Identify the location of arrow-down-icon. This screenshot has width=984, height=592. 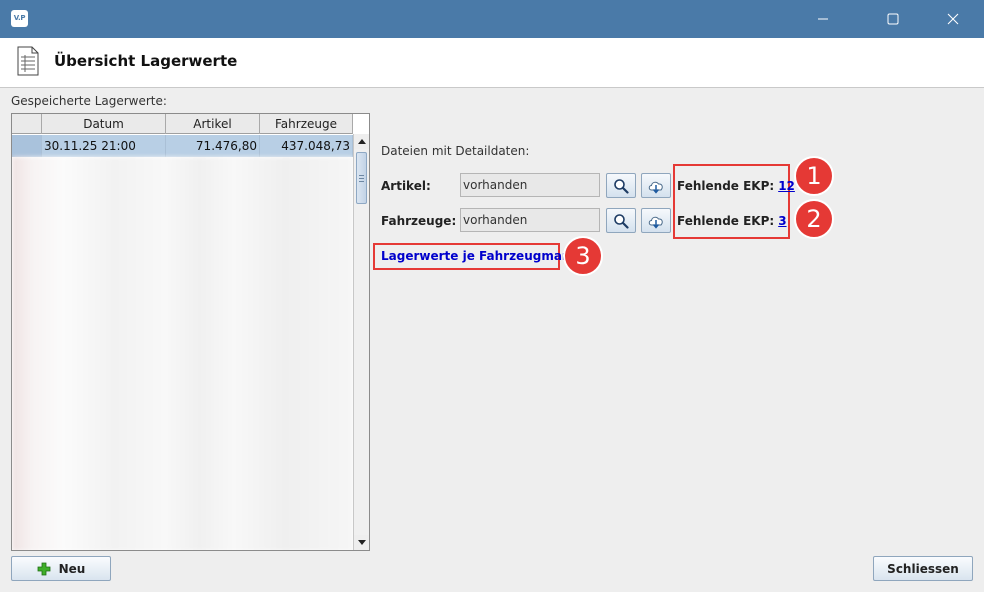
(361, 542).